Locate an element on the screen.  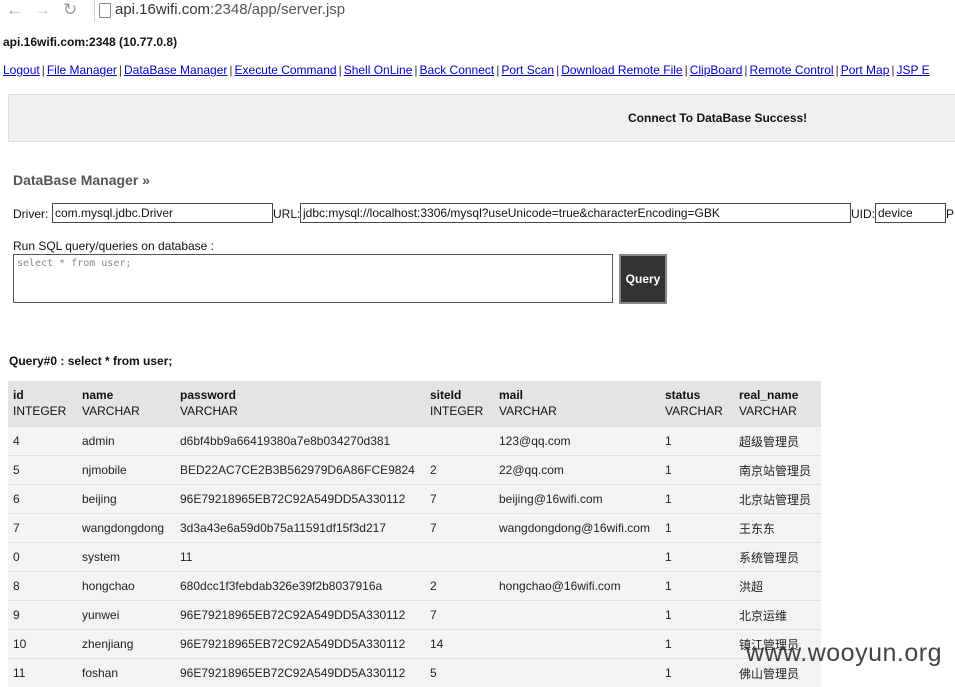
table-cell: 680dcc1f3febdab326e39f2b8037916a is located at coordinates (300, 586).